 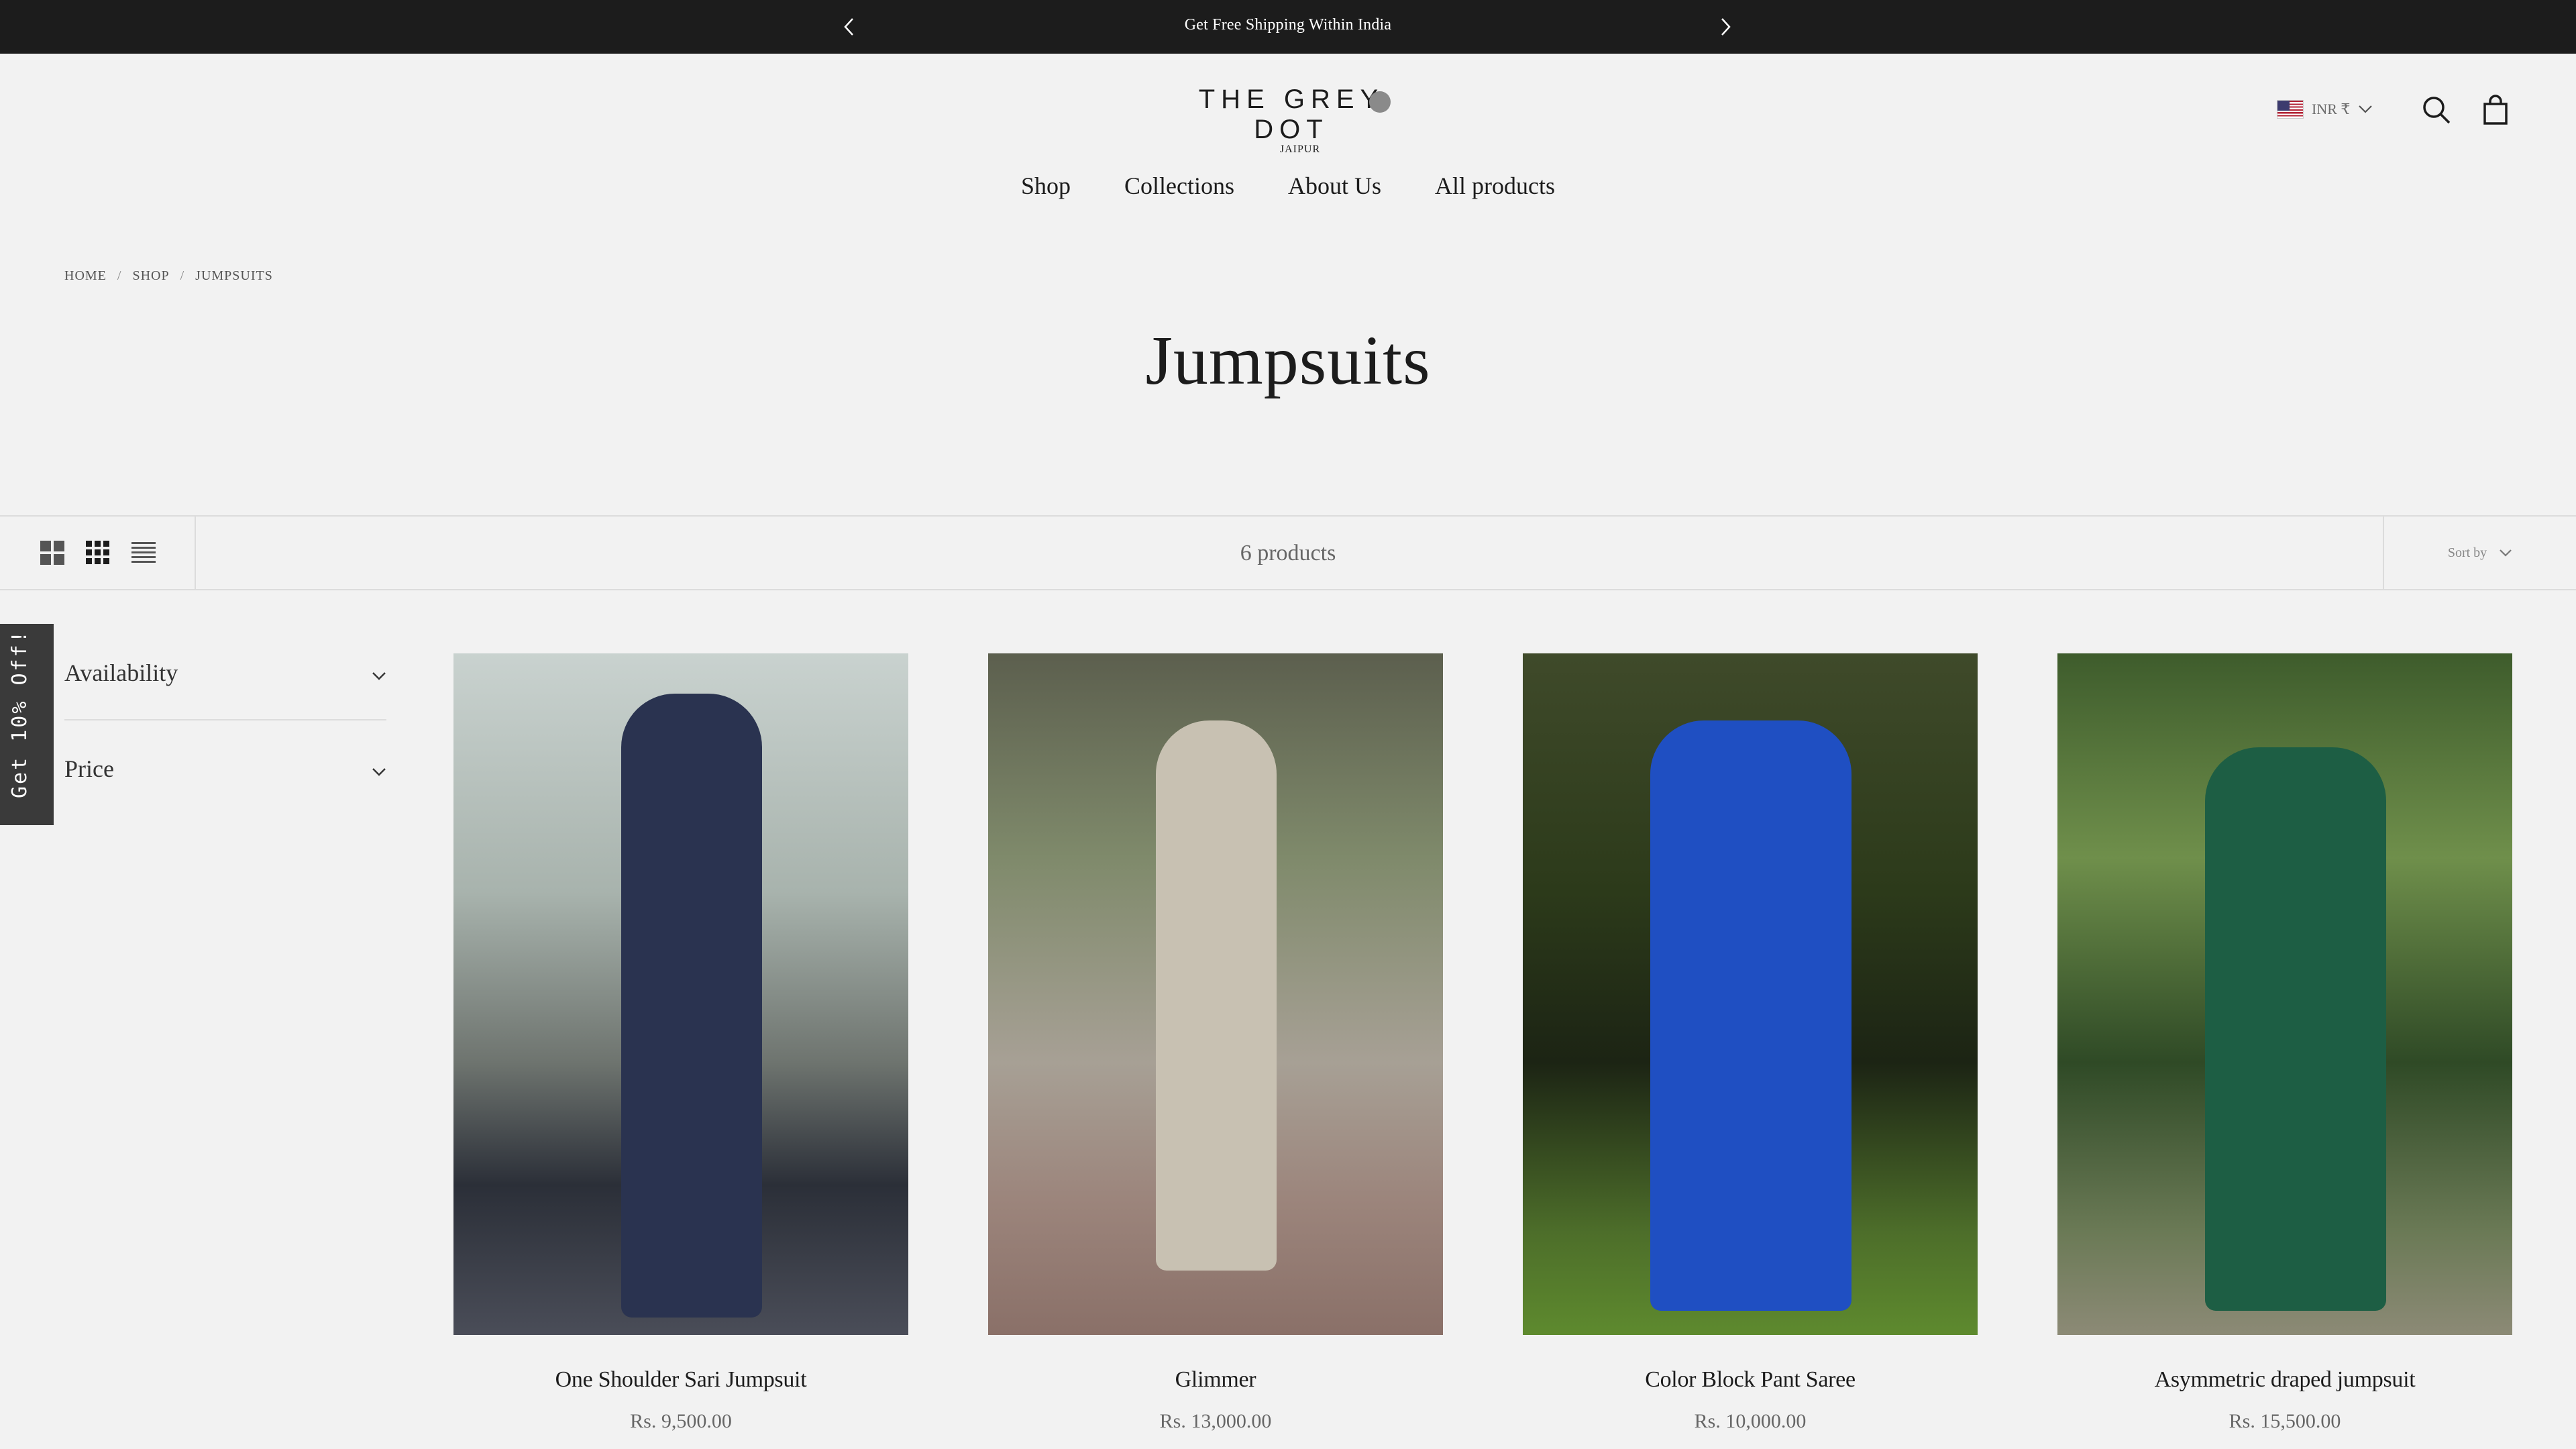 What do you see at coordinates (1334, 186) in the screenshot?
I see `nav-item-about-us: About Us` at bounding box center [1334, 186].